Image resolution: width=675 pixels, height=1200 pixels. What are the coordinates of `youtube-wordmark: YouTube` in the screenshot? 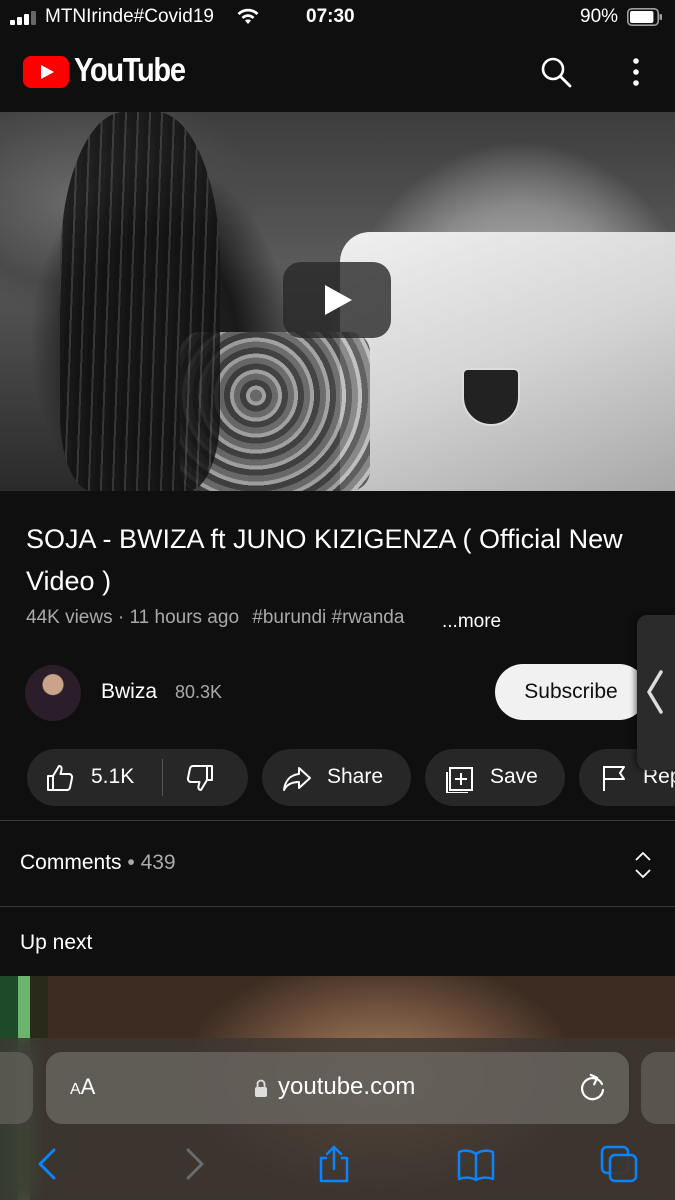 It's located at (130, 70).